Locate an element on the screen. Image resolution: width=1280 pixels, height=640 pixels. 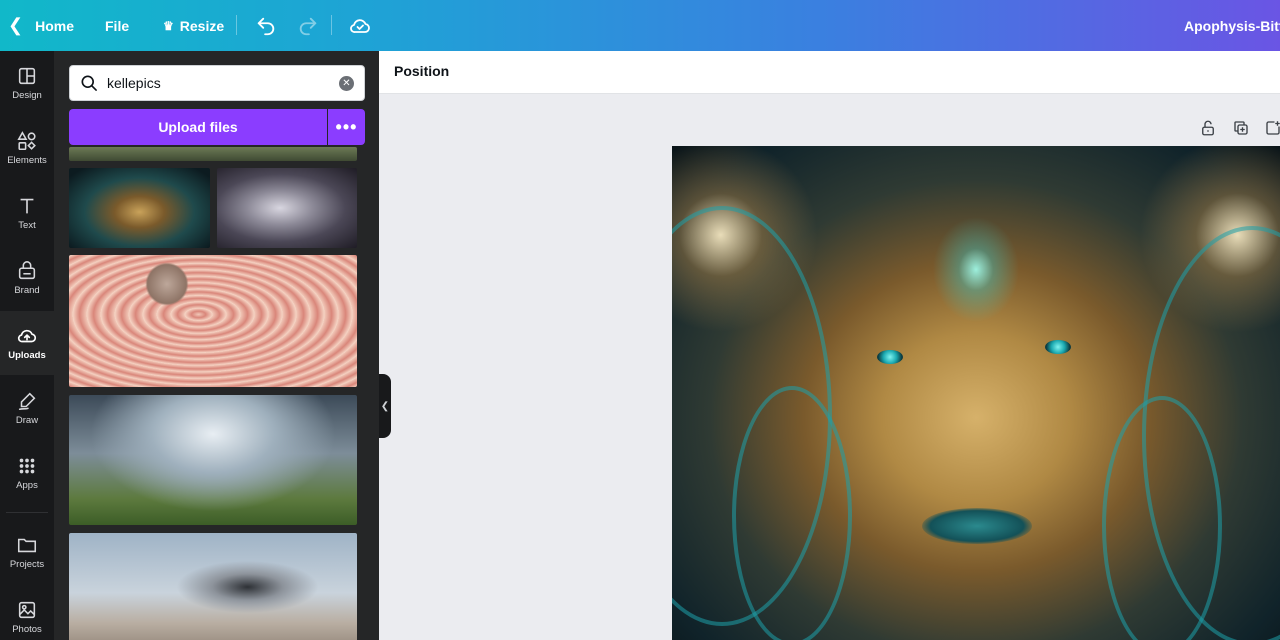
undo-button is located at coordinates (266, 25).